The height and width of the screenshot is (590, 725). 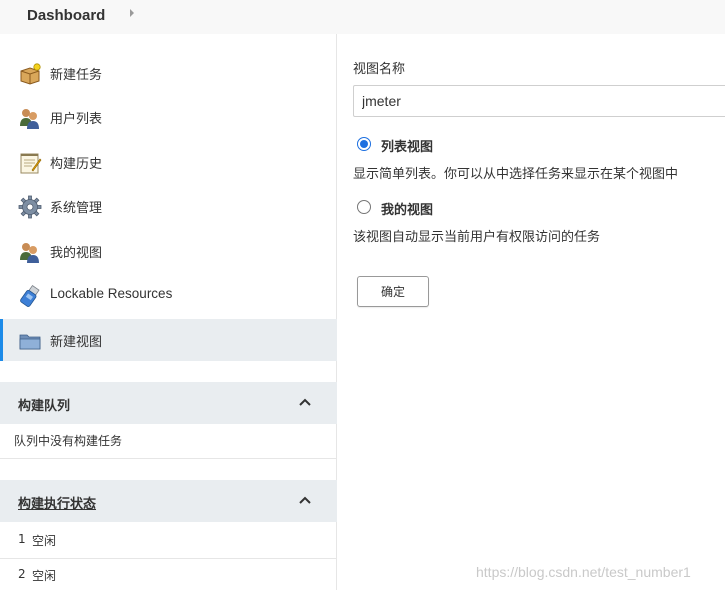 I want to click on view-name-input, so click(x=539, y=101).